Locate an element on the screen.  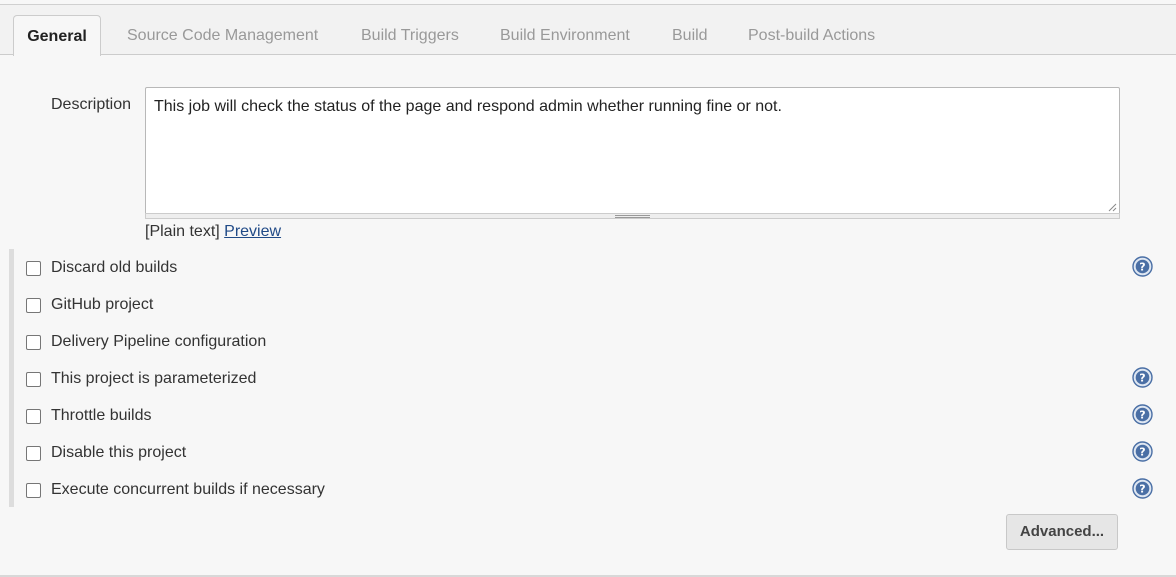
option-delivery-pipeline: Delivery Pipeline configuration is located at coordinates (146, 342).